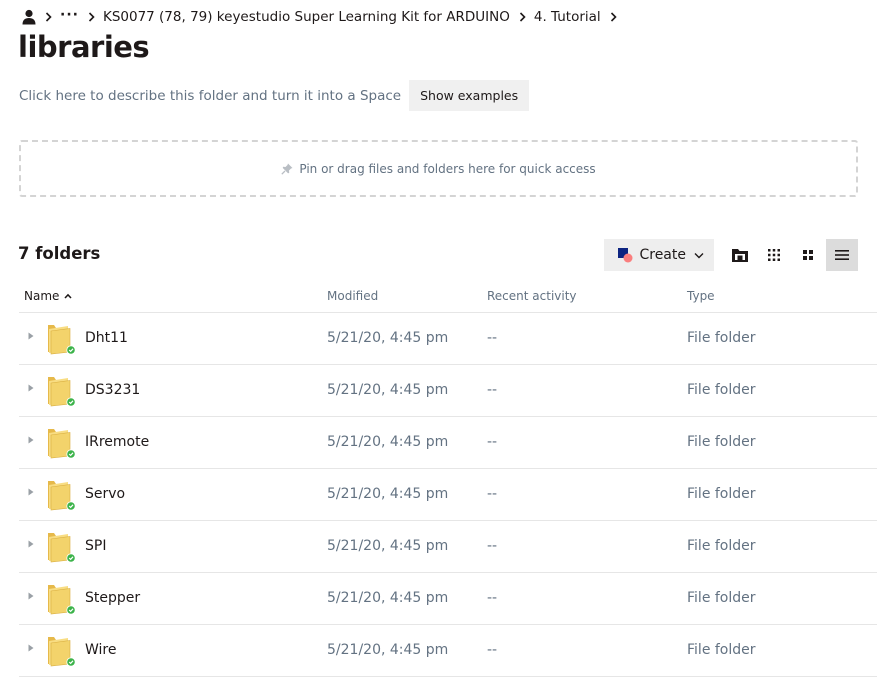 The width and height of the screenshot is (889, 700). I want to click on row-name: IRremote, so click(117, 442).